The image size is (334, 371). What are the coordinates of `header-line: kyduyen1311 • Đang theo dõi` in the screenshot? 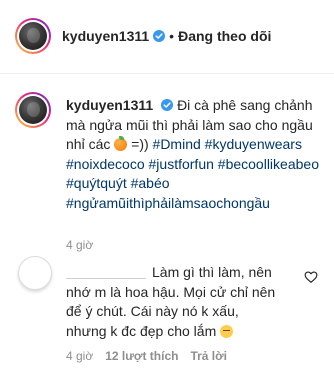 It's located at (166, 36).